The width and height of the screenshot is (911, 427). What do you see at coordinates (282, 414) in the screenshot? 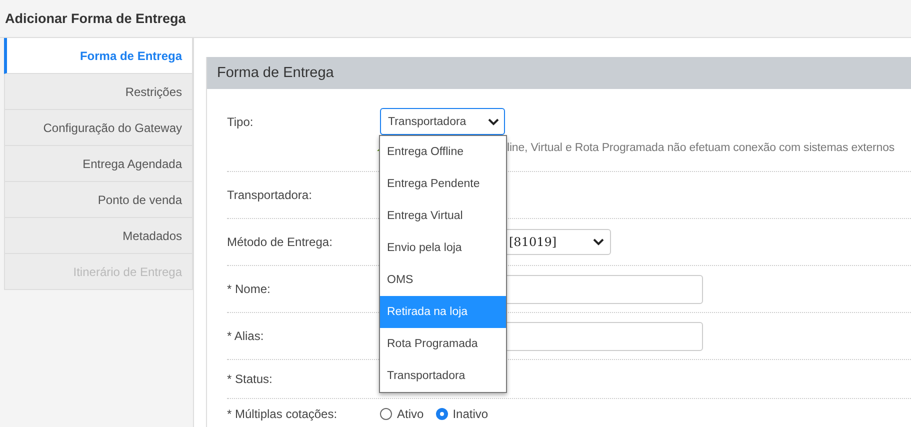
I see `field-label: * Múltiplas cotações:` at bounding box center [282, 414].